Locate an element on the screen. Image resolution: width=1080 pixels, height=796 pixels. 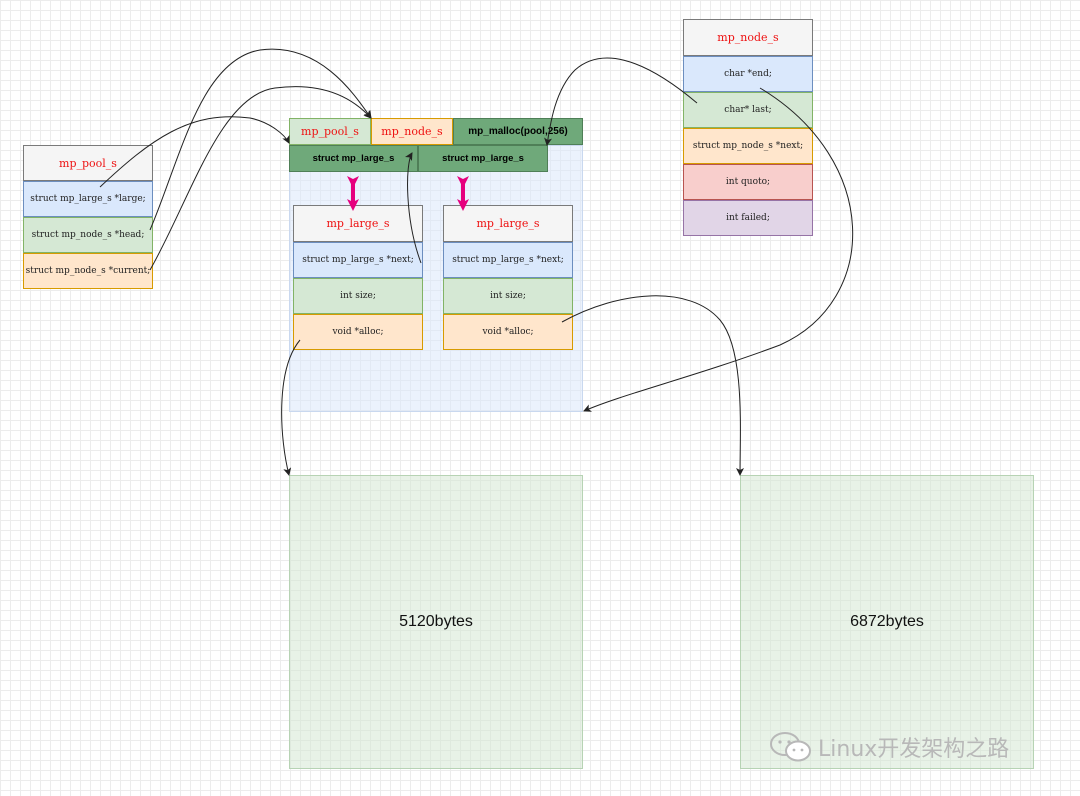
large1-field-alloc: void *alloc; is located at coordinates (358, 332).